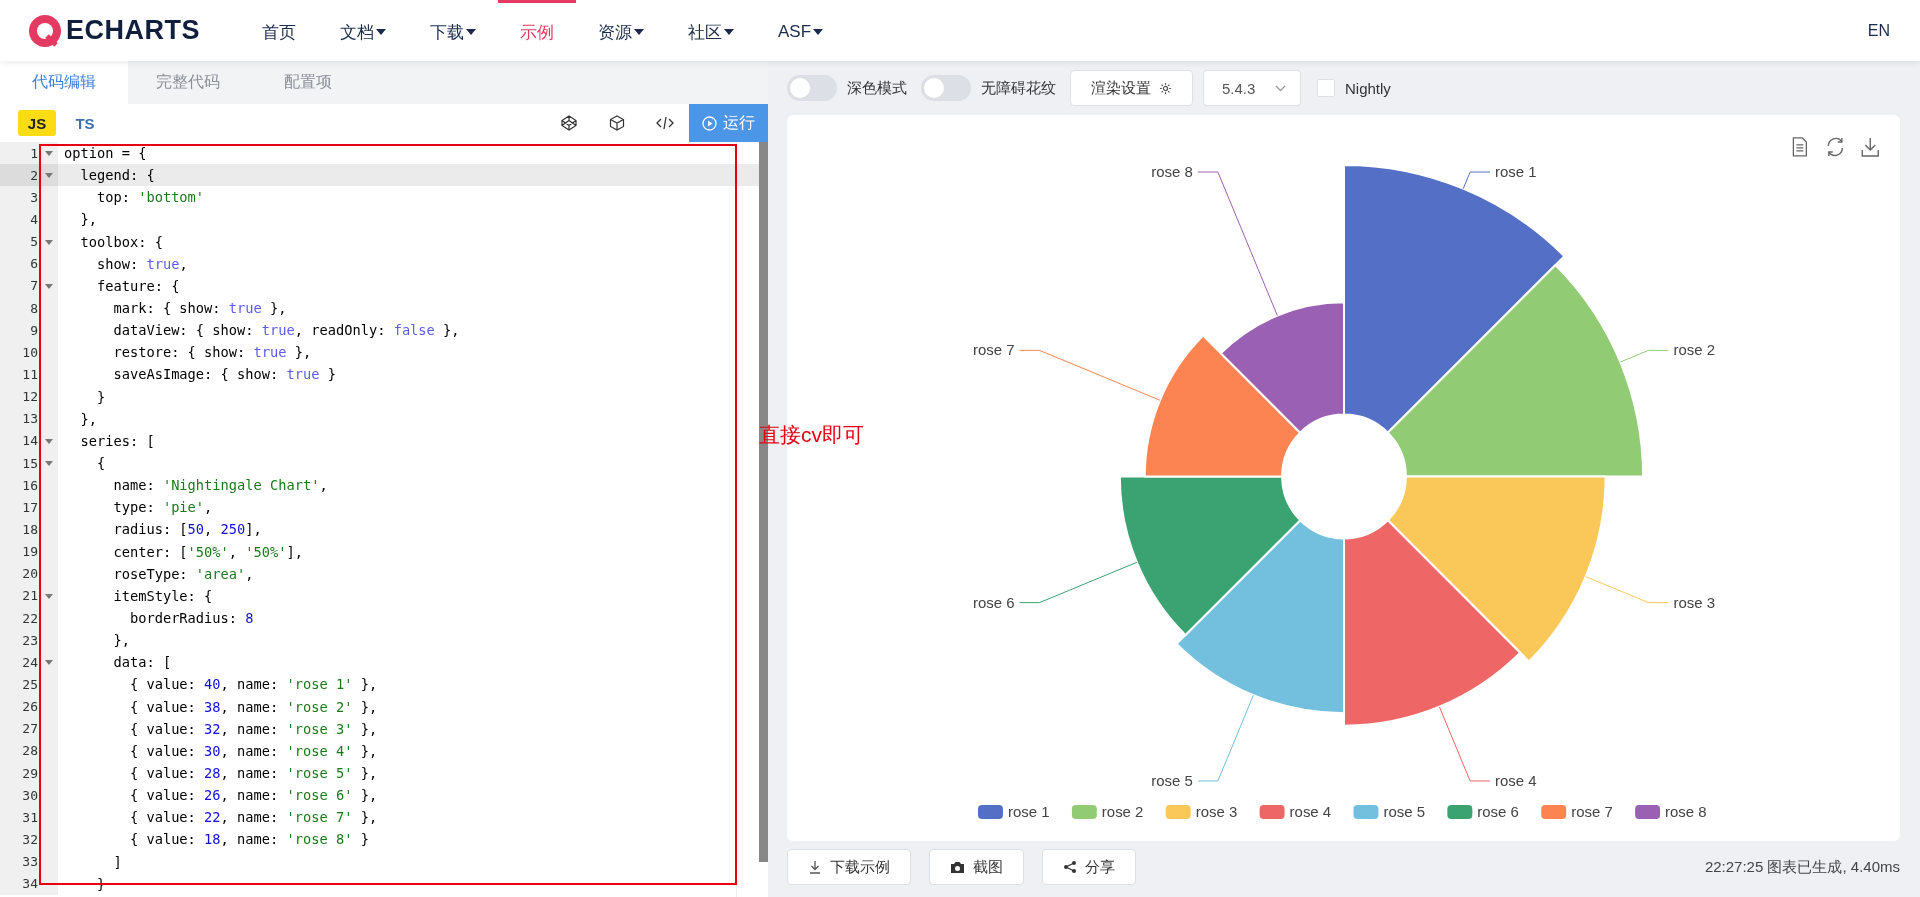 Image resolution: width=1920 pixels, height=897 pixels. I want to click on nav-link: 首页, so click(279, 30).